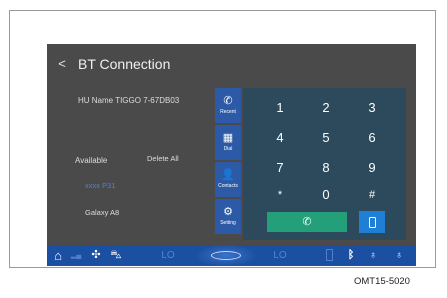 This screenshot has width=447, height=298. What do you see at coordinates (280, 138) in the screenshot?
I see `dial-key-4: 4` at bounding box center [280, 138].